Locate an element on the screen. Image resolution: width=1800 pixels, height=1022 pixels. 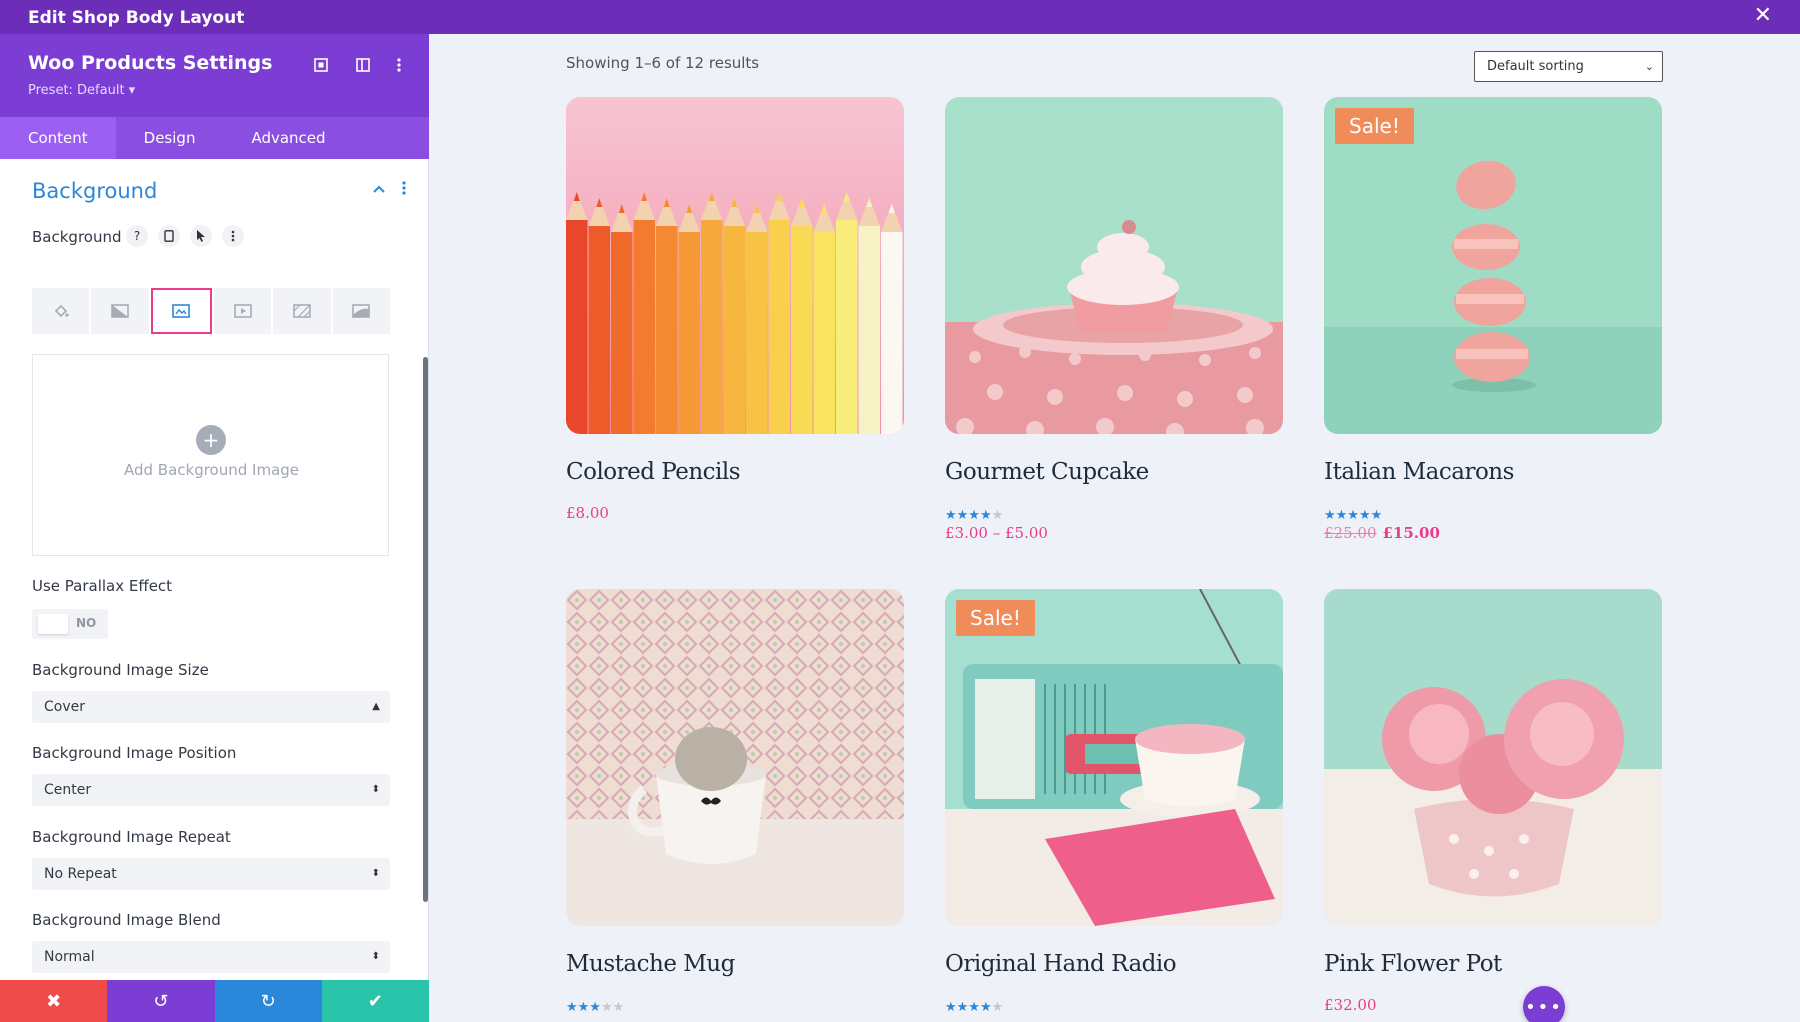
image-size-label: Background Image Size is located at coordinates (120, 670).